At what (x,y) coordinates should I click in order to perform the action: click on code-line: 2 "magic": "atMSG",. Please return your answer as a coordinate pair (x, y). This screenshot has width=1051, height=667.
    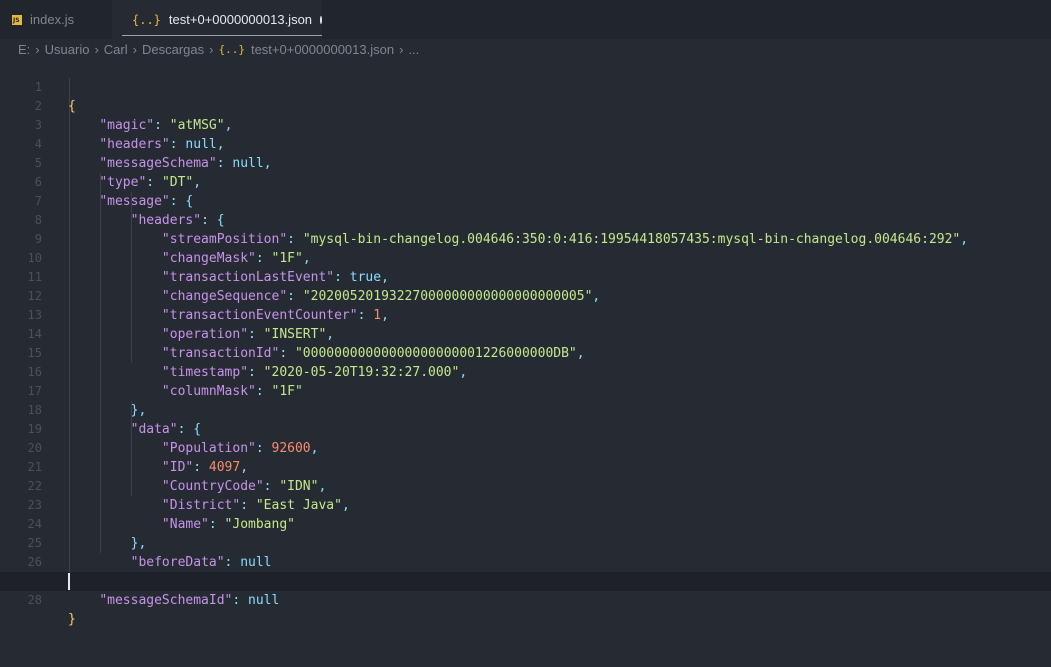
    Looking at the image, I should click on (525, 105).